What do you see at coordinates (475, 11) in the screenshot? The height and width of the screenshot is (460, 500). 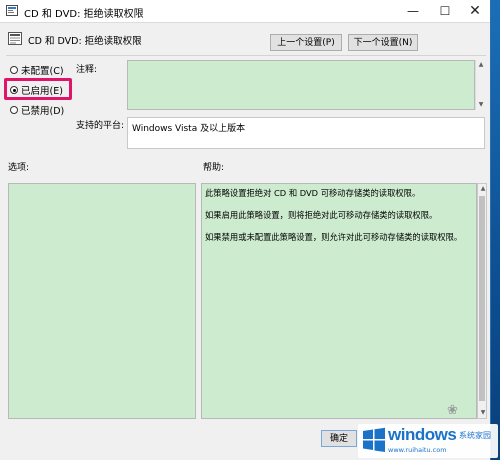 I see `close-button: ✕` at bounding box center [475, 11].